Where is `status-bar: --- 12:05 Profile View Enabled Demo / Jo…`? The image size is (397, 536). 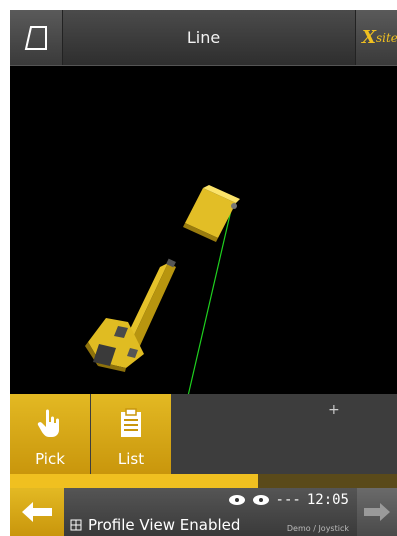 status-bar: --- 12:05 Profile View Enabled Demo / Jo… is located at coordinates (203, 512).